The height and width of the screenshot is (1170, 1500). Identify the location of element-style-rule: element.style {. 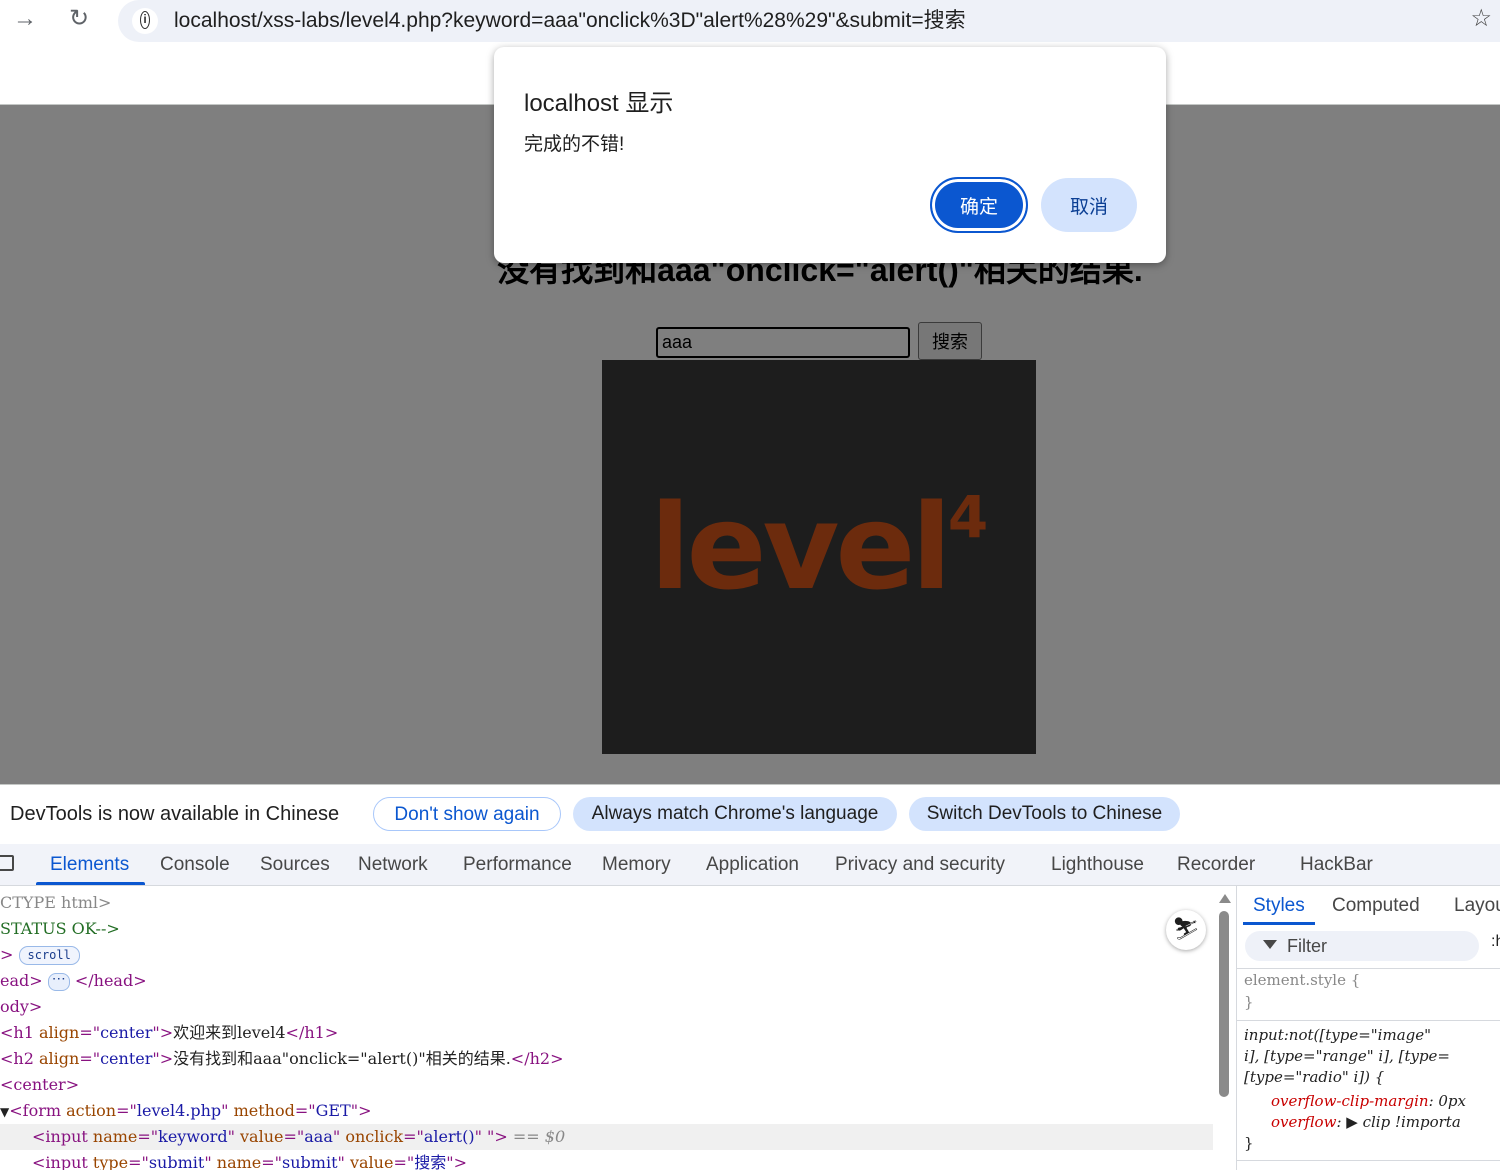
(1302, 980).